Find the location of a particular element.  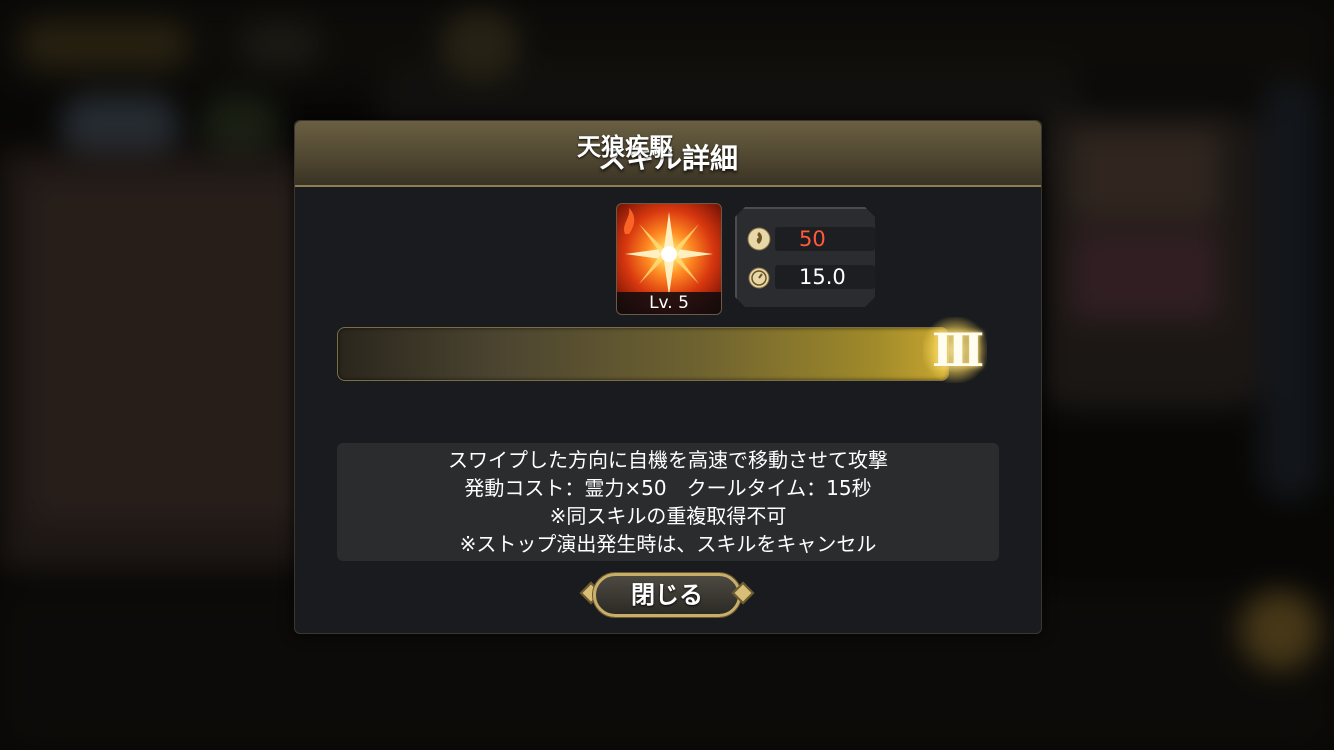

description-line: 発動コスト：霊力×50 クールタイム：15秒 is located at coordinates (668, 488).